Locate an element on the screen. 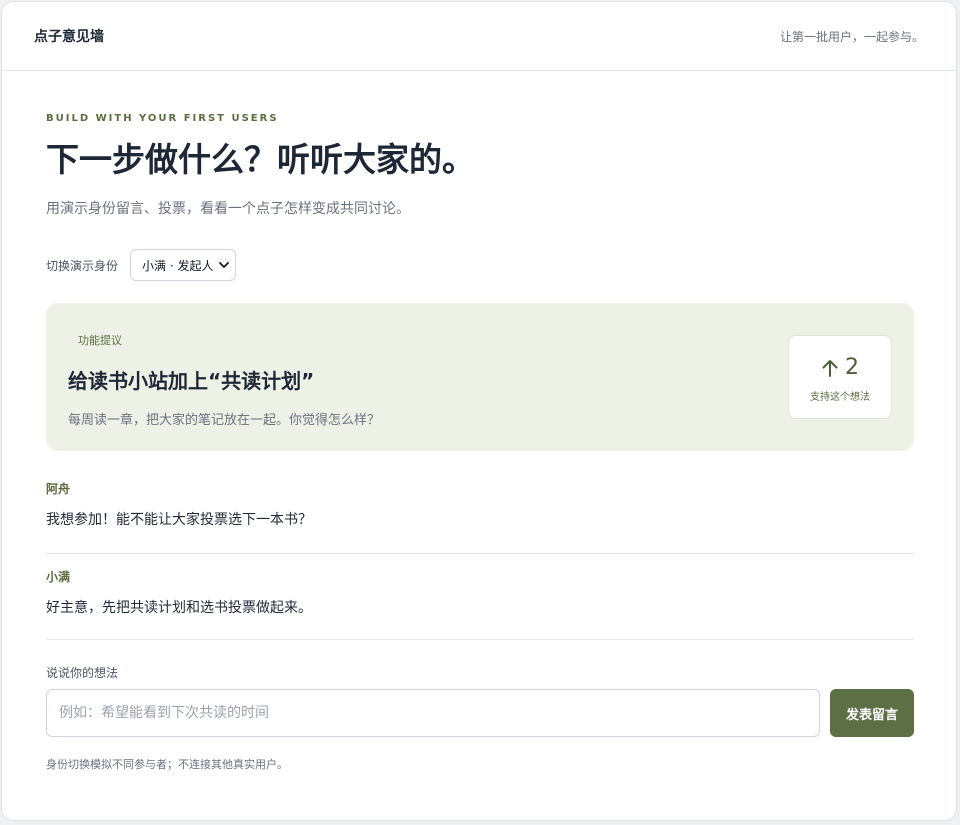  page-title: 下一步做什么？听听大家的。 is located at coordinates (260, 159).